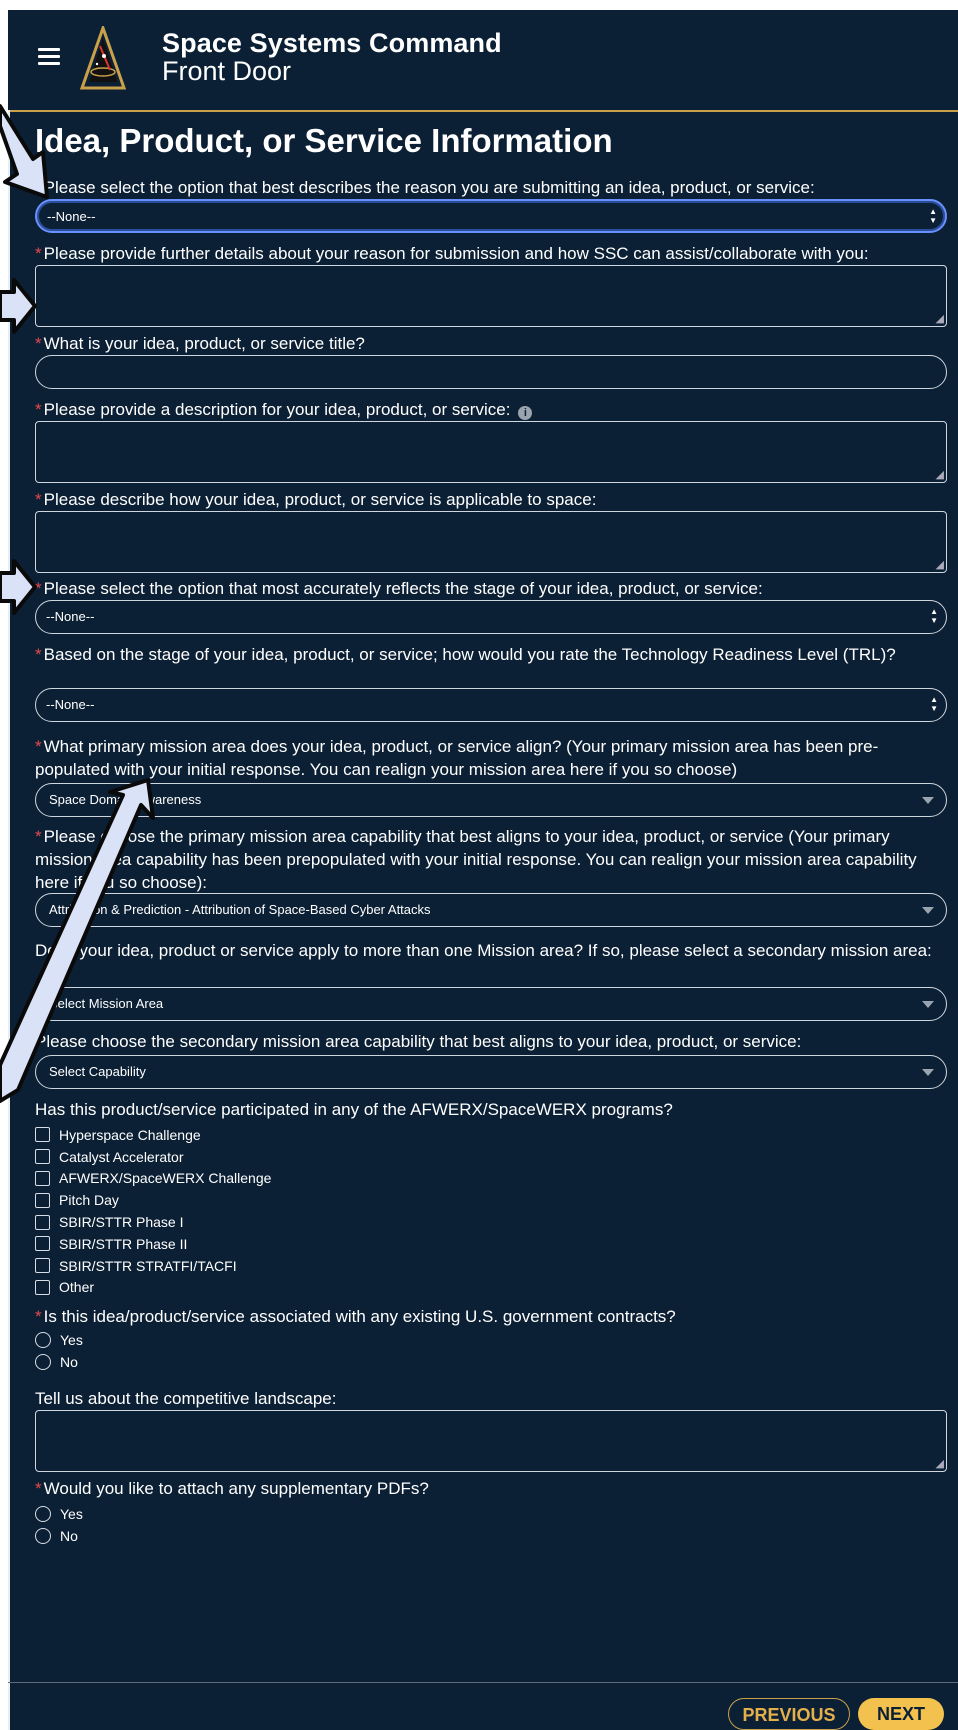 The width and height of the screenshot is (958, 1730). Describe the element at coordinates (491, 216) in the screenshot. I see `reason-select: --None-- ▲ ▼` at that location.